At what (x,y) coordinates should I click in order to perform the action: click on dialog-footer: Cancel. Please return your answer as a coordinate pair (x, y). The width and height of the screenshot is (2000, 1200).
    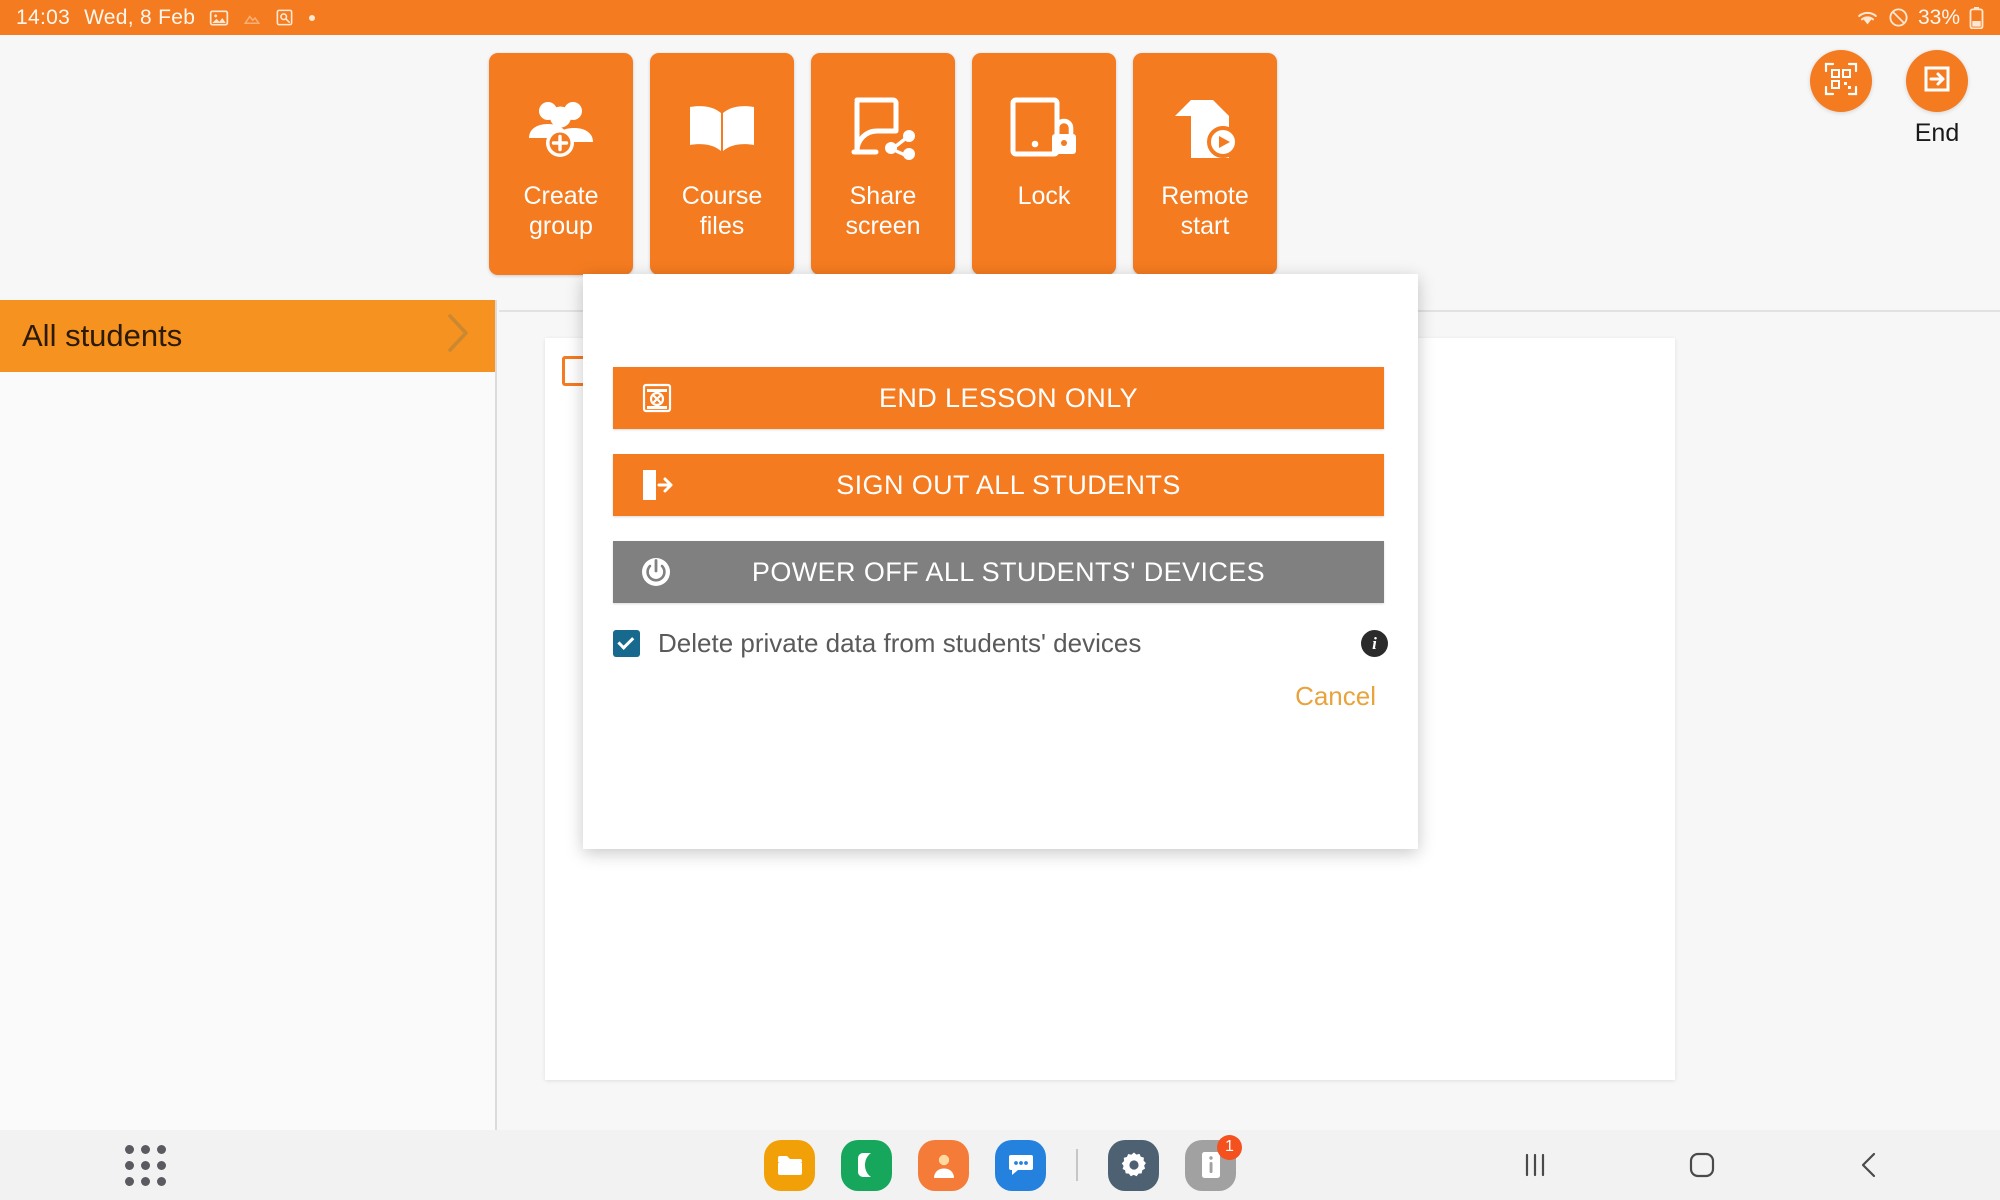
    Looking at the image, I should click on (1000, 696).